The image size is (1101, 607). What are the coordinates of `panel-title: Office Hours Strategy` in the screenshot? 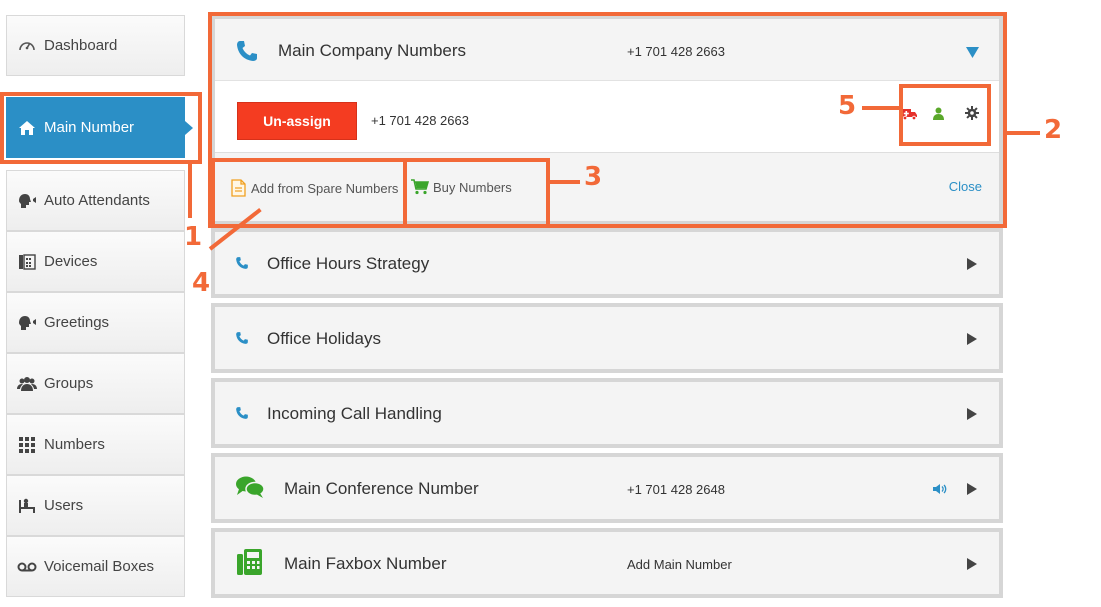 It's located at (348, 263).